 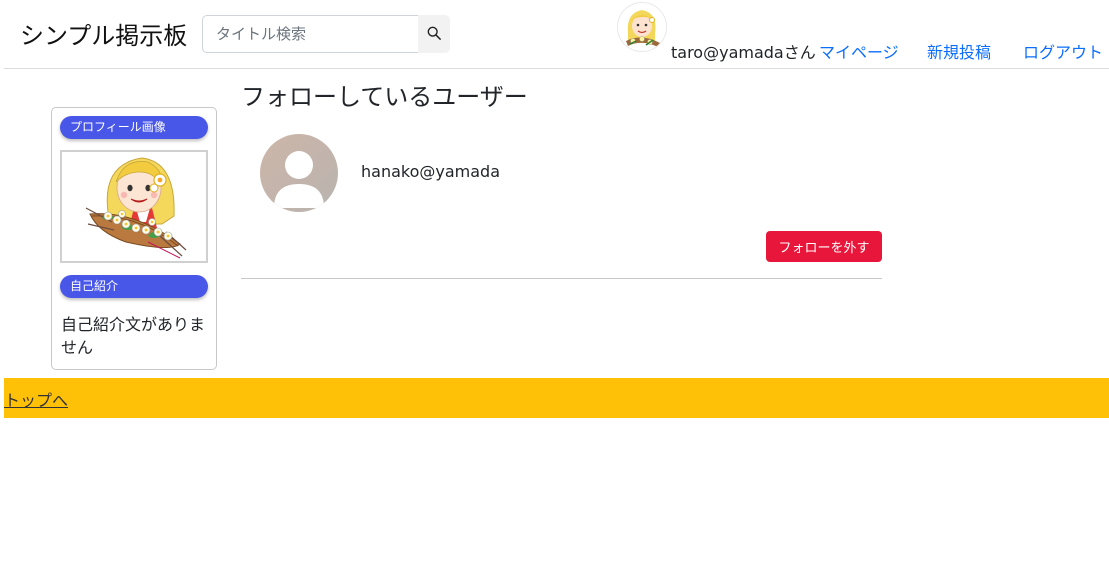 What do you see at coordinates (133, 336) in the screenshot?
I see `intro-text: 自己紹介文がありません` at bounding box center [133, 336].